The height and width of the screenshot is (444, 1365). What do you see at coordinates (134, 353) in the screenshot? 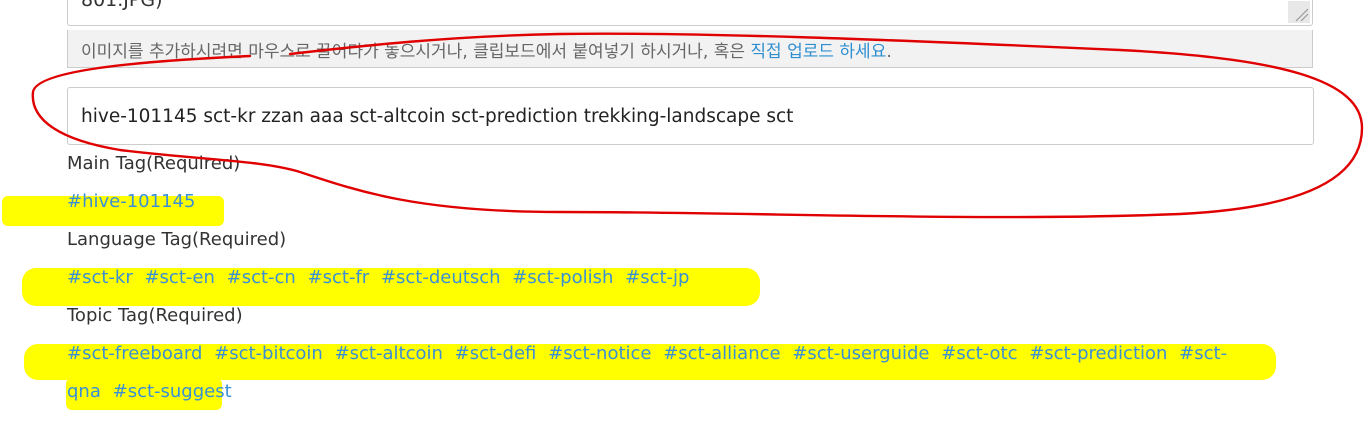
I see `tag-sct-freeboard: #sct-freeboard` at bounding box center [134, 353].